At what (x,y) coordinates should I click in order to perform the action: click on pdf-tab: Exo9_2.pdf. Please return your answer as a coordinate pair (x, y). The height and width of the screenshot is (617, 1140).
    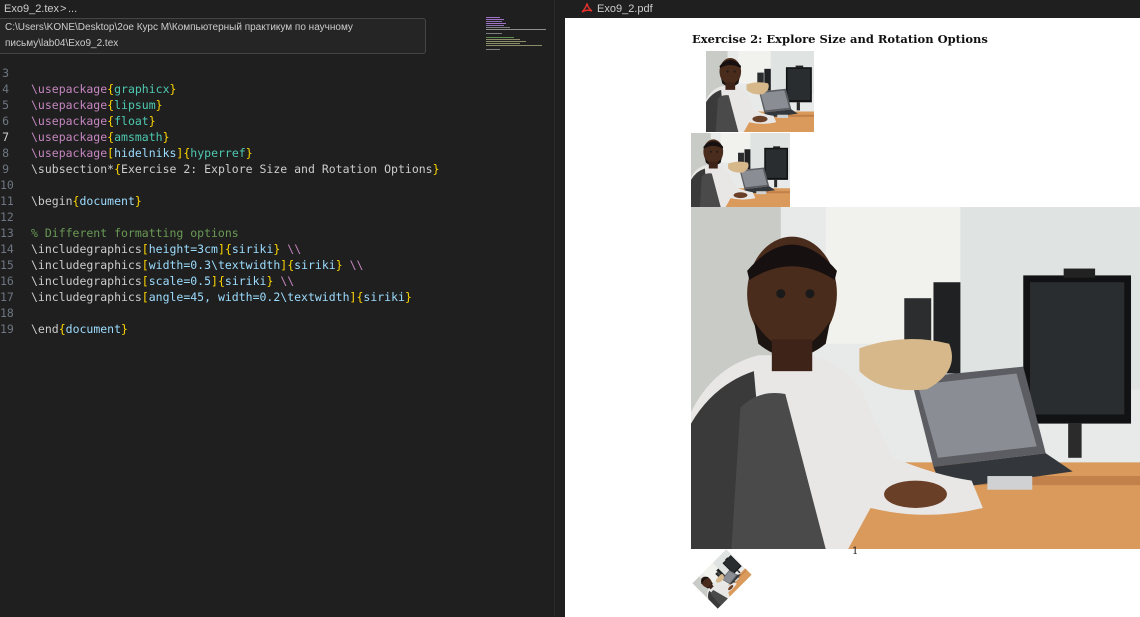
    Looking at the image, I should click on (852, 9).